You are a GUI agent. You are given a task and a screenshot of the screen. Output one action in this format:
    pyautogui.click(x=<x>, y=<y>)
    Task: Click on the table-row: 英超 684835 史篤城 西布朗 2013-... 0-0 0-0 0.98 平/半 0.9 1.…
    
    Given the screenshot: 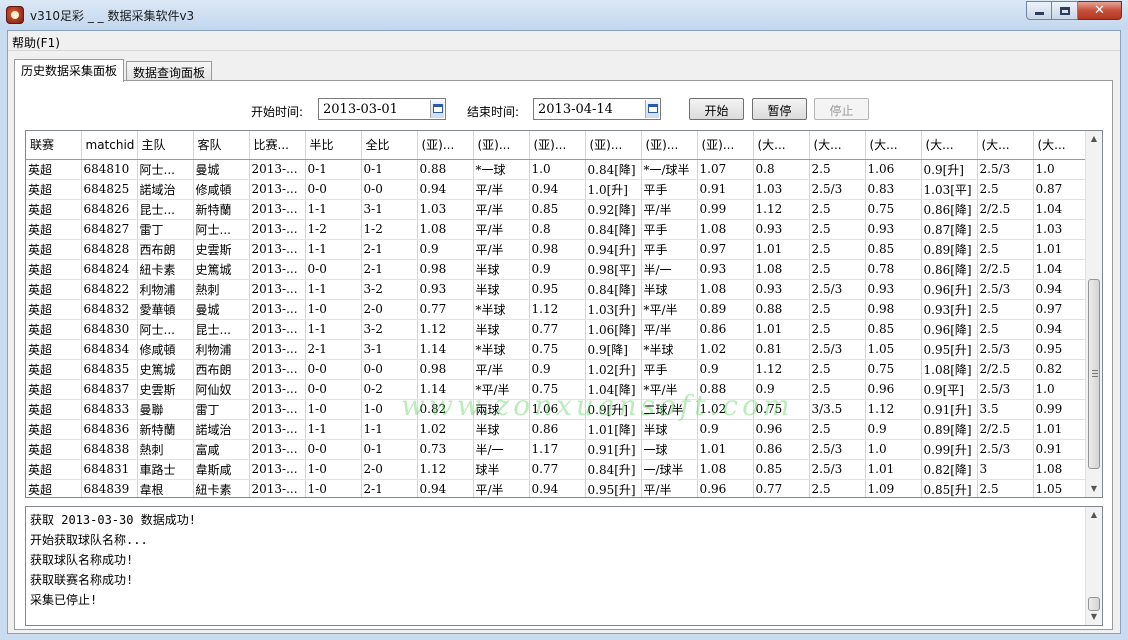 What is the action you would take?
    pyautogui.click(x=556, y=369)
    